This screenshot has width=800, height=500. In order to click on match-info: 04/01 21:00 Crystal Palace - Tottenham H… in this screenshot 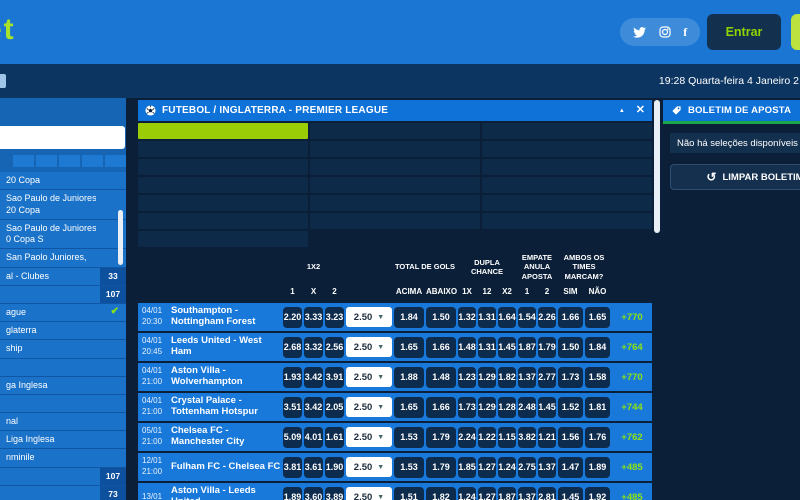, I will do `click(209, 407)`.